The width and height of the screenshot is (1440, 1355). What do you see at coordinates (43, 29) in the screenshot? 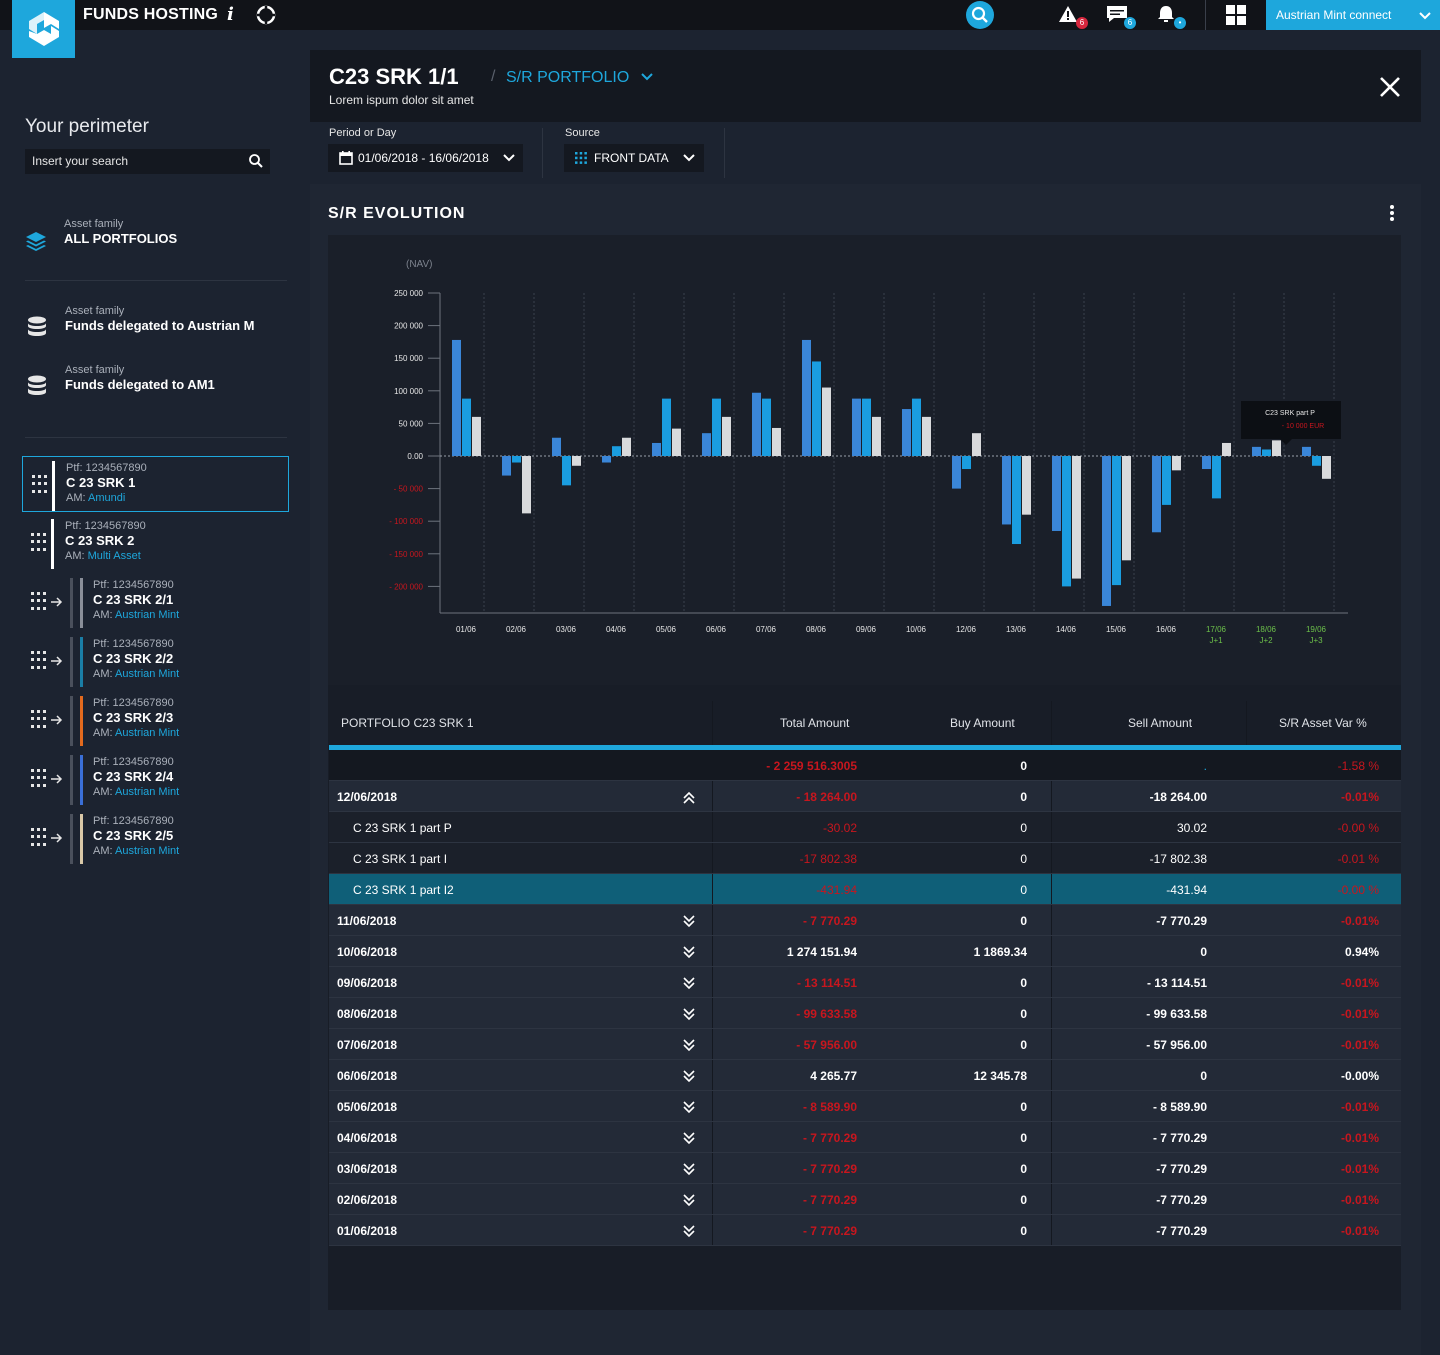
I see `app-logo` at bounding box center [43, 29].